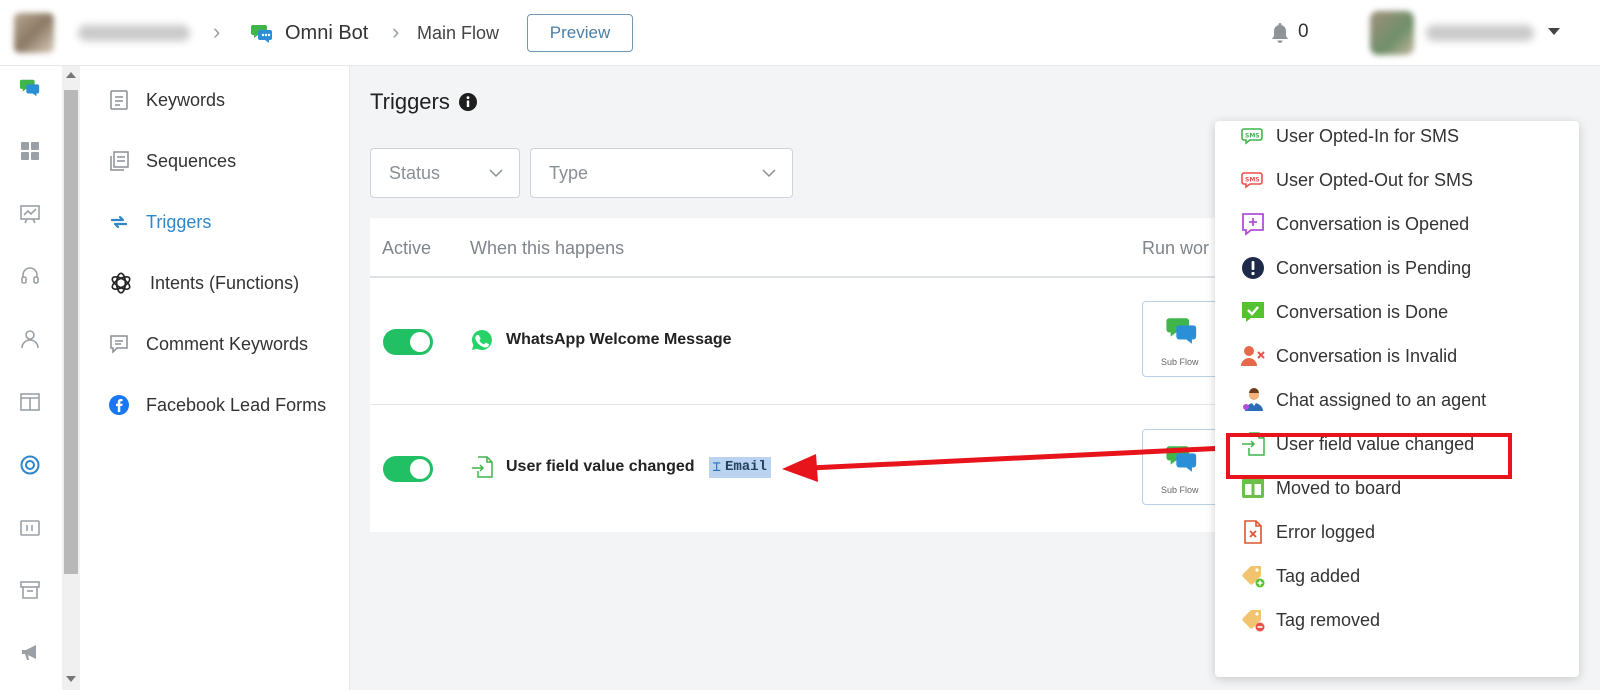 The width and height of the screenshot is (1600, 690). What do you see at coordinates (1318, 575) in the screenshot?
I see `dropdown-item-label: Tag added` at bounding box center [1318, 575].